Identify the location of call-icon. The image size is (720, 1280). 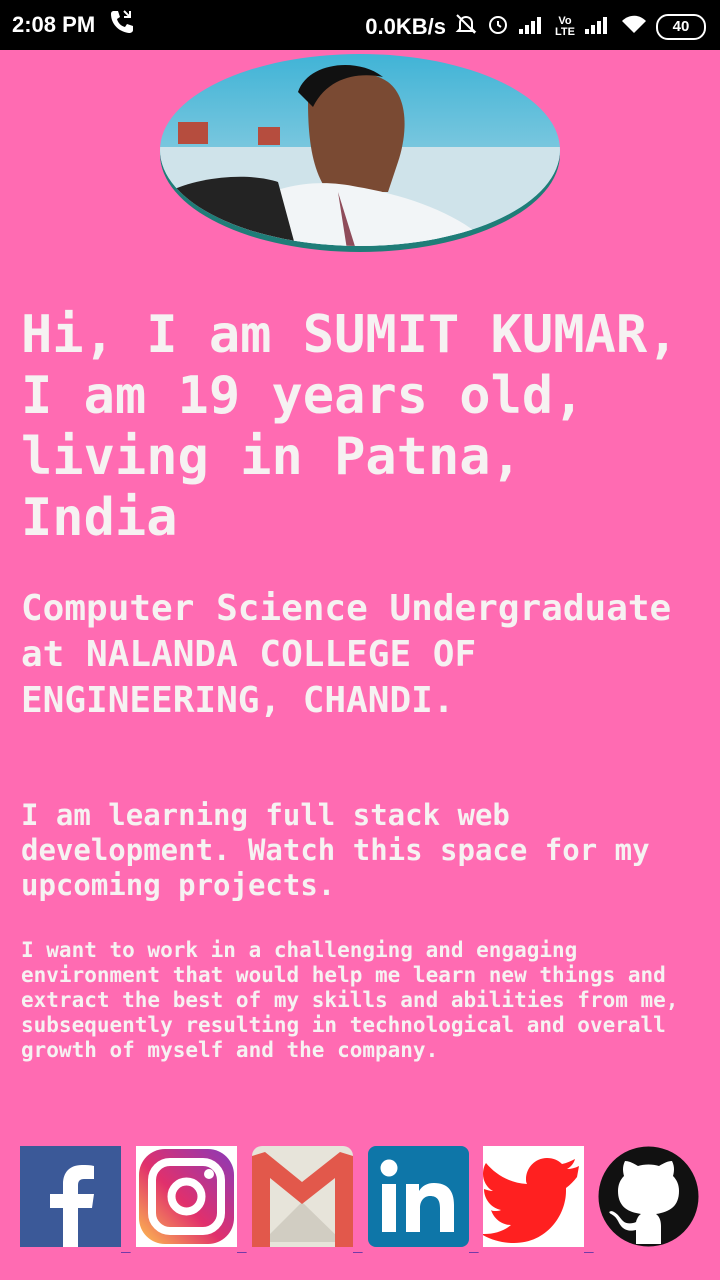
(121, 25).